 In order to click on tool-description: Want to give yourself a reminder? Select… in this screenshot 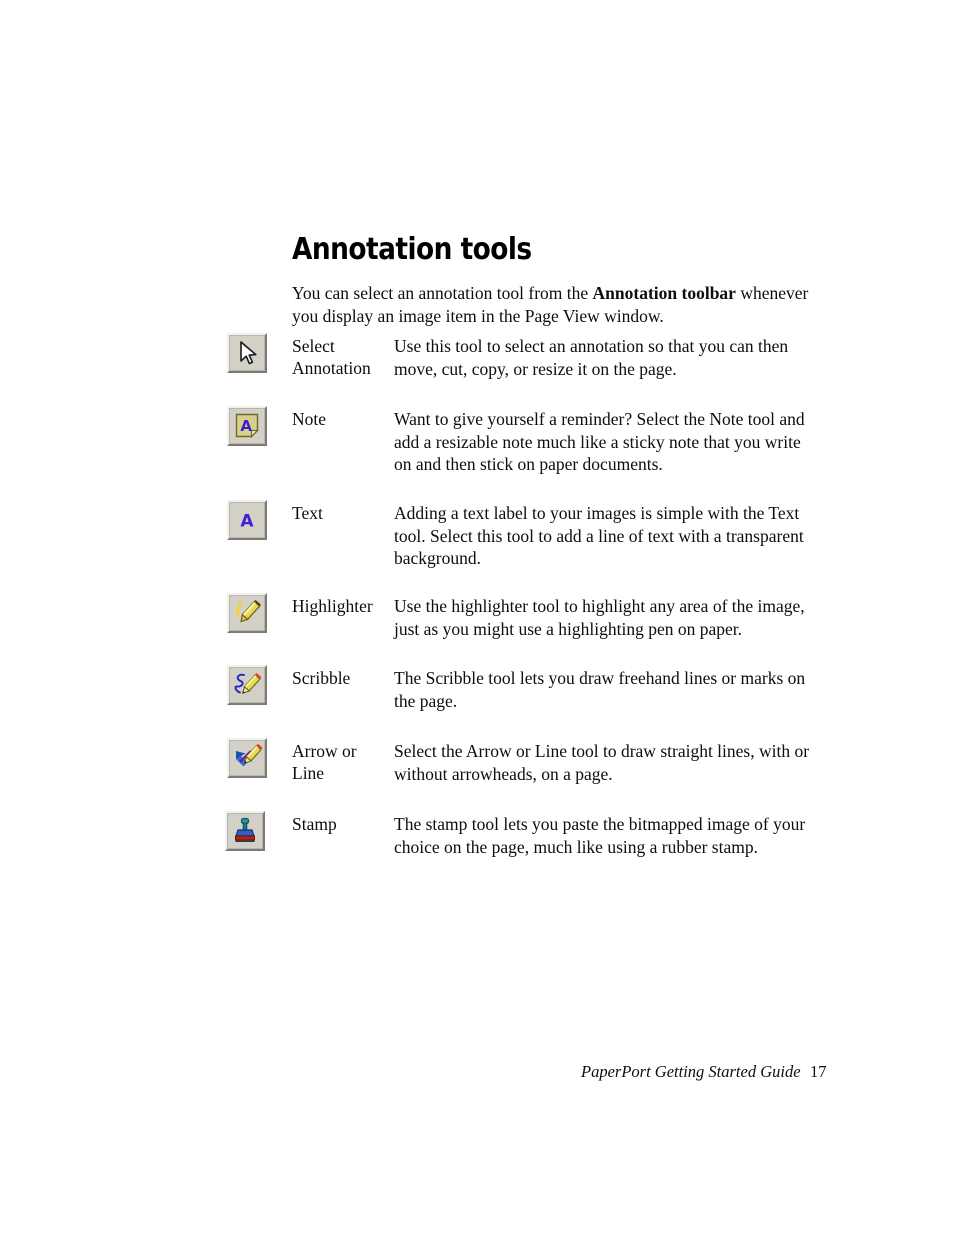, I will do `click(599, 441)`.